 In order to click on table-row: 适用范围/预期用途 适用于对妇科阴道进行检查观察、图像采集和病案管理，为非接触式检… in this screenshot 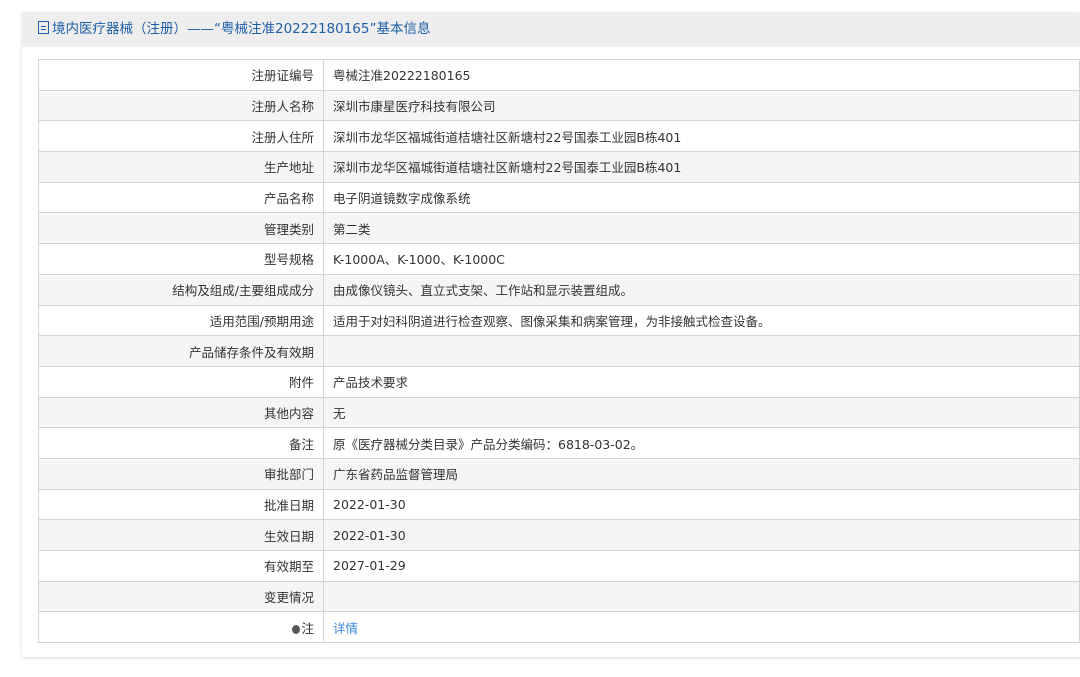, I will do `click(559, 320)`.